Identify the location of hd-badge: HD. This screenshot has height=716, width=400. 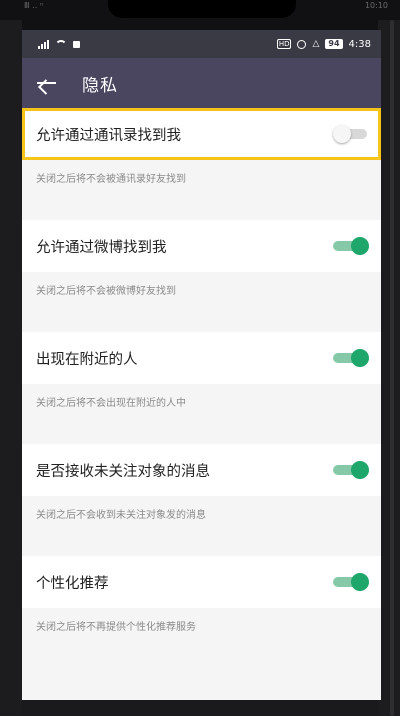
(284, 44).